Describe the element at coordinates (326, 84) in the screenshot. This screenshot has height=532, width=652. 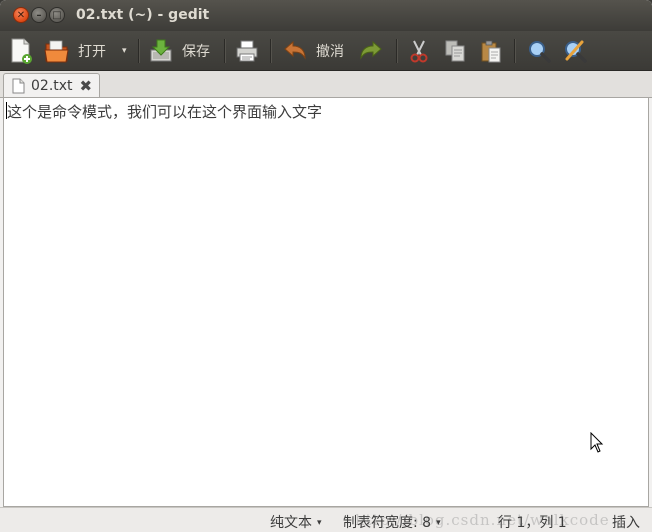
I see `tab-bar: 02.txt ✖` at that location.